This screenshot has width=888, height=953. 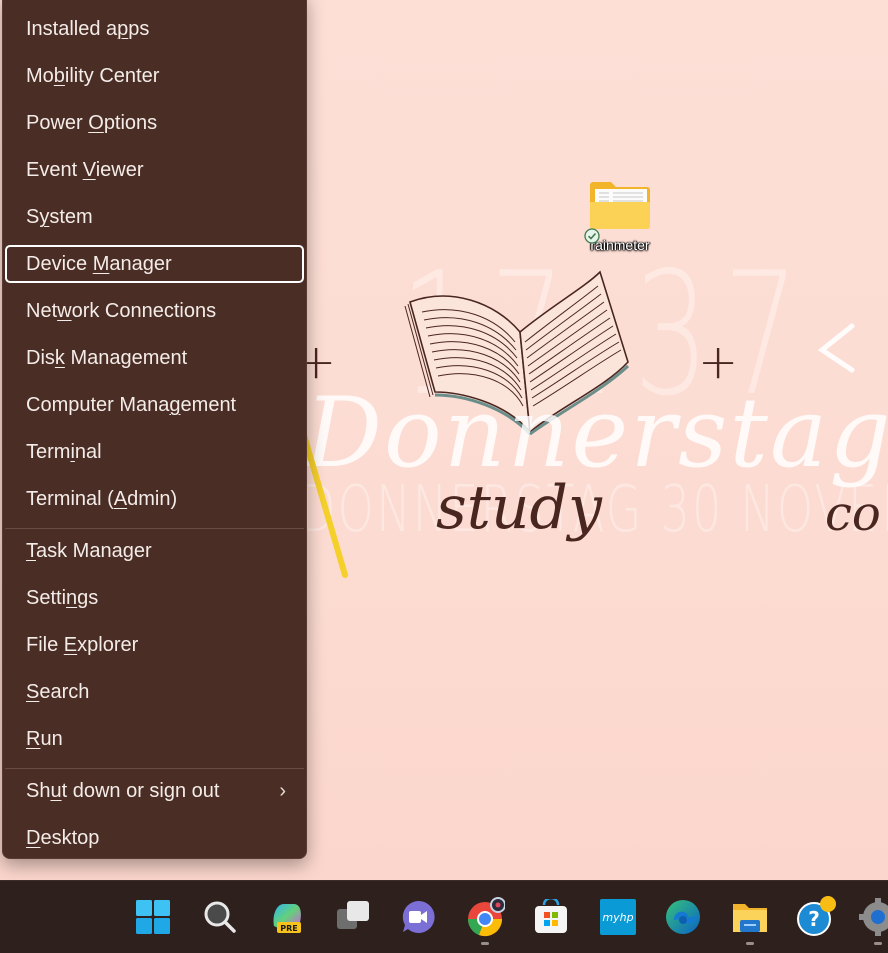 What do you see at coordinates (82, 645) in the screenshot?
I see `menu-item-label: File Explorer` at bounding box center [82, 645].